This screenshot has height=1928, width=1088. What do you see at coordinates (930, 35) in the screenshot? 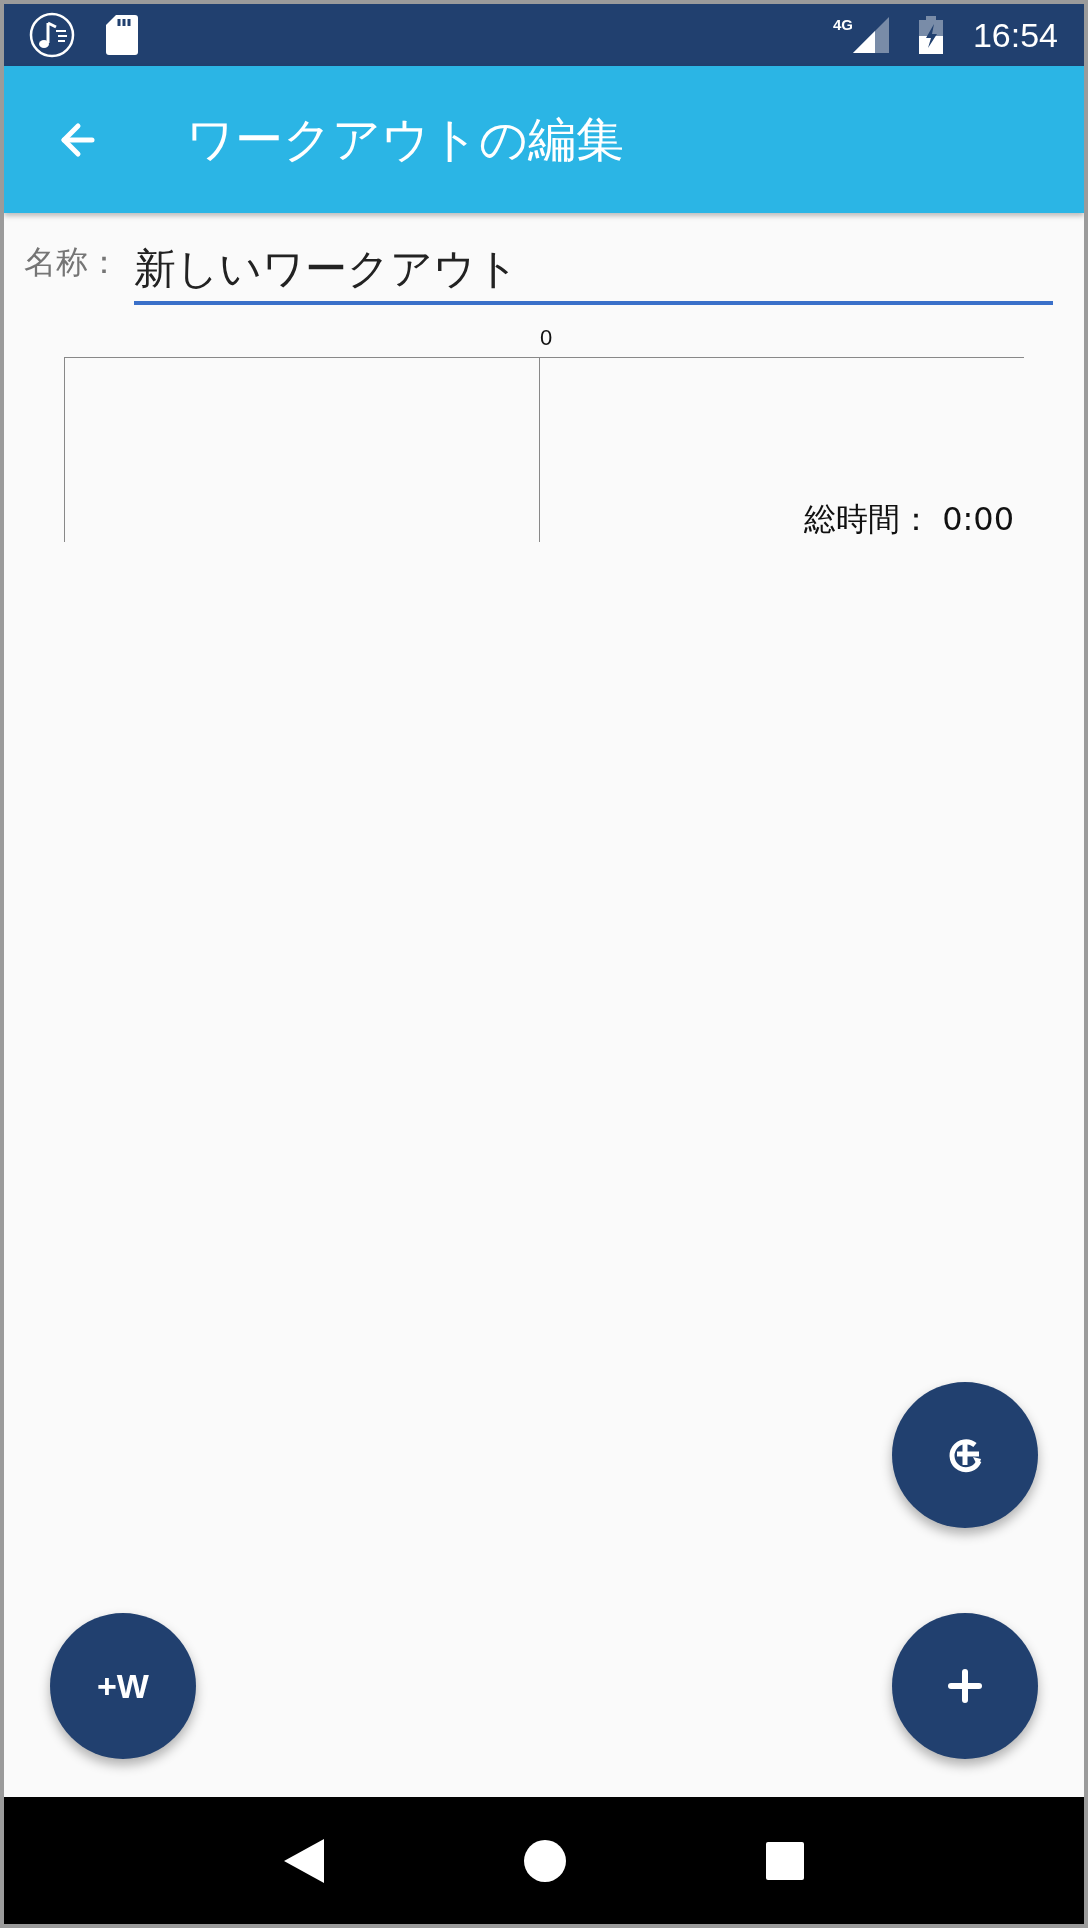
I see `battery-charging-icon` at bounding box center [930, 35].